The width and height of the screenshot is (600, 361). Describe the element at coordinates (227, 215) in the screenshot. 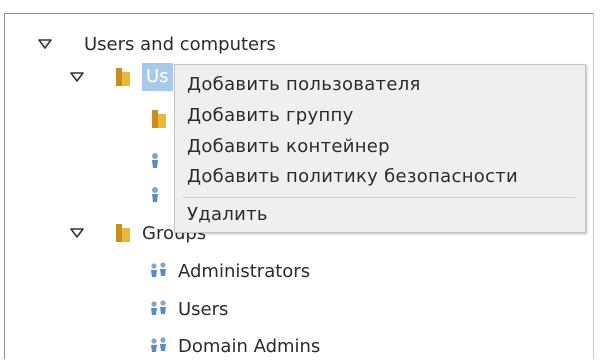

I see `menu-item-delete: Удалить` at that location.